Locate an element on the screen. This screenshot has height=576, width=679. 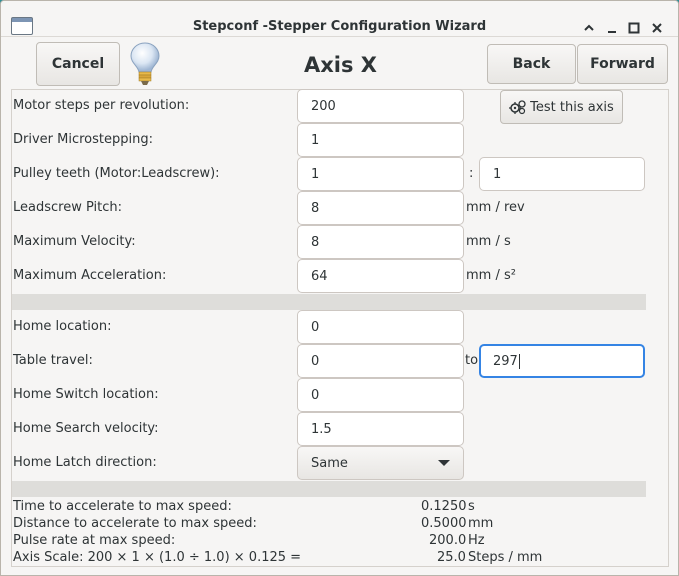
leadscrew-pitch-unit: mm / rev is located at coordinates (495, 207).